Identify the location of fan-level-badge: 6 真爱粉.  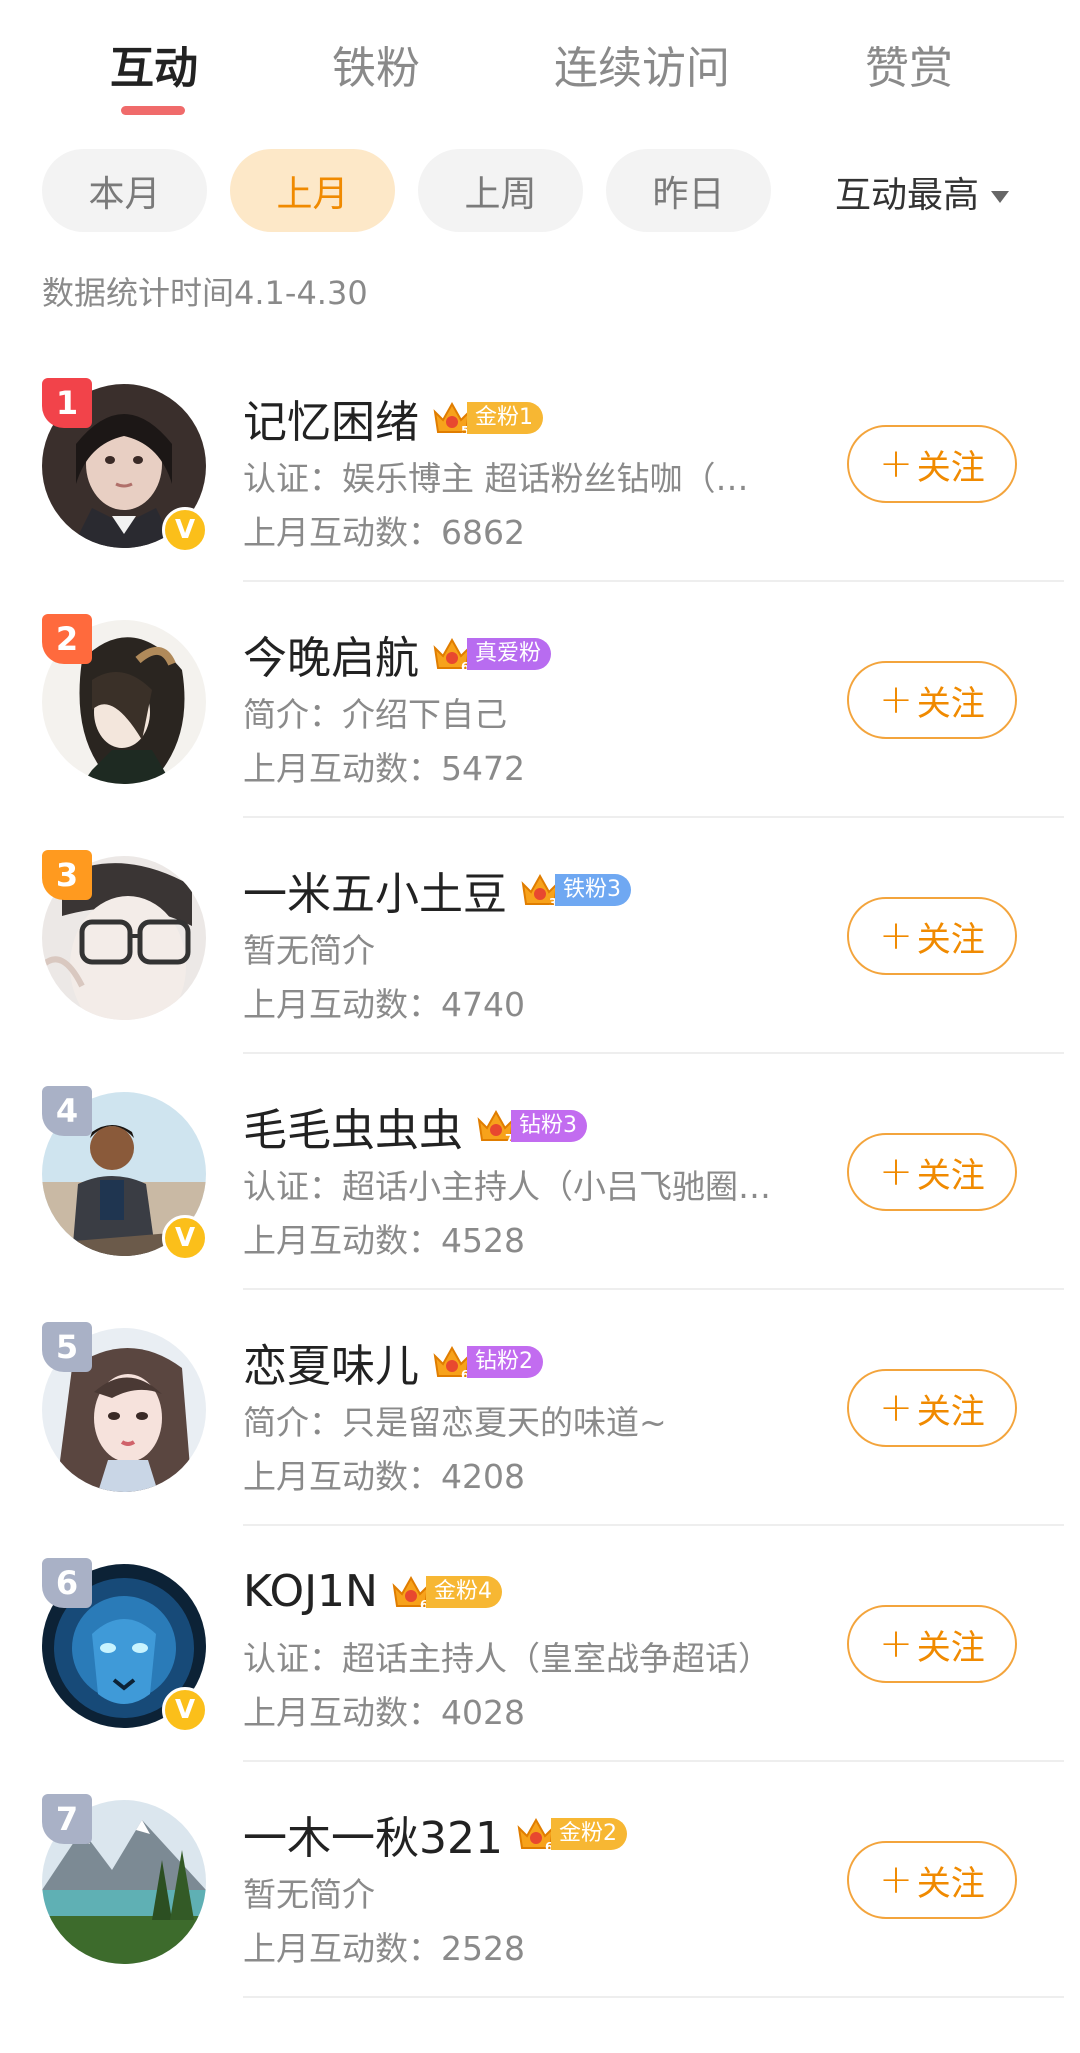
(491, 654).